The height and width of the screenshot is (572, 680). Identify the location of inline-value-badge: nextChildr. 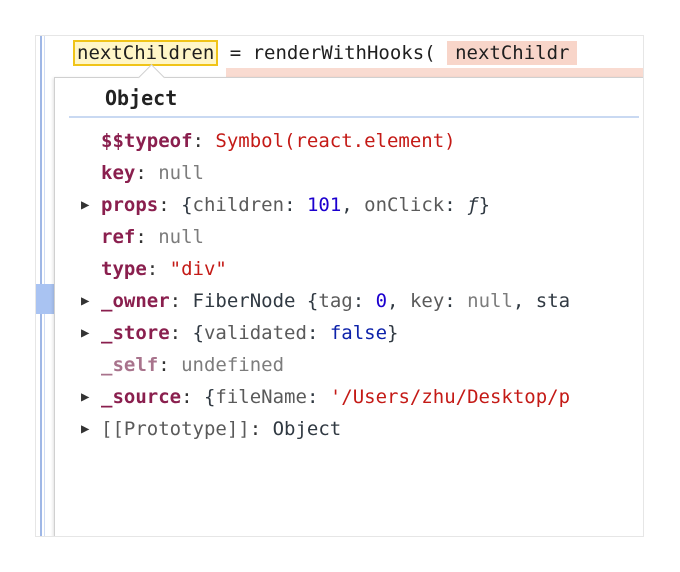
(512, 53).